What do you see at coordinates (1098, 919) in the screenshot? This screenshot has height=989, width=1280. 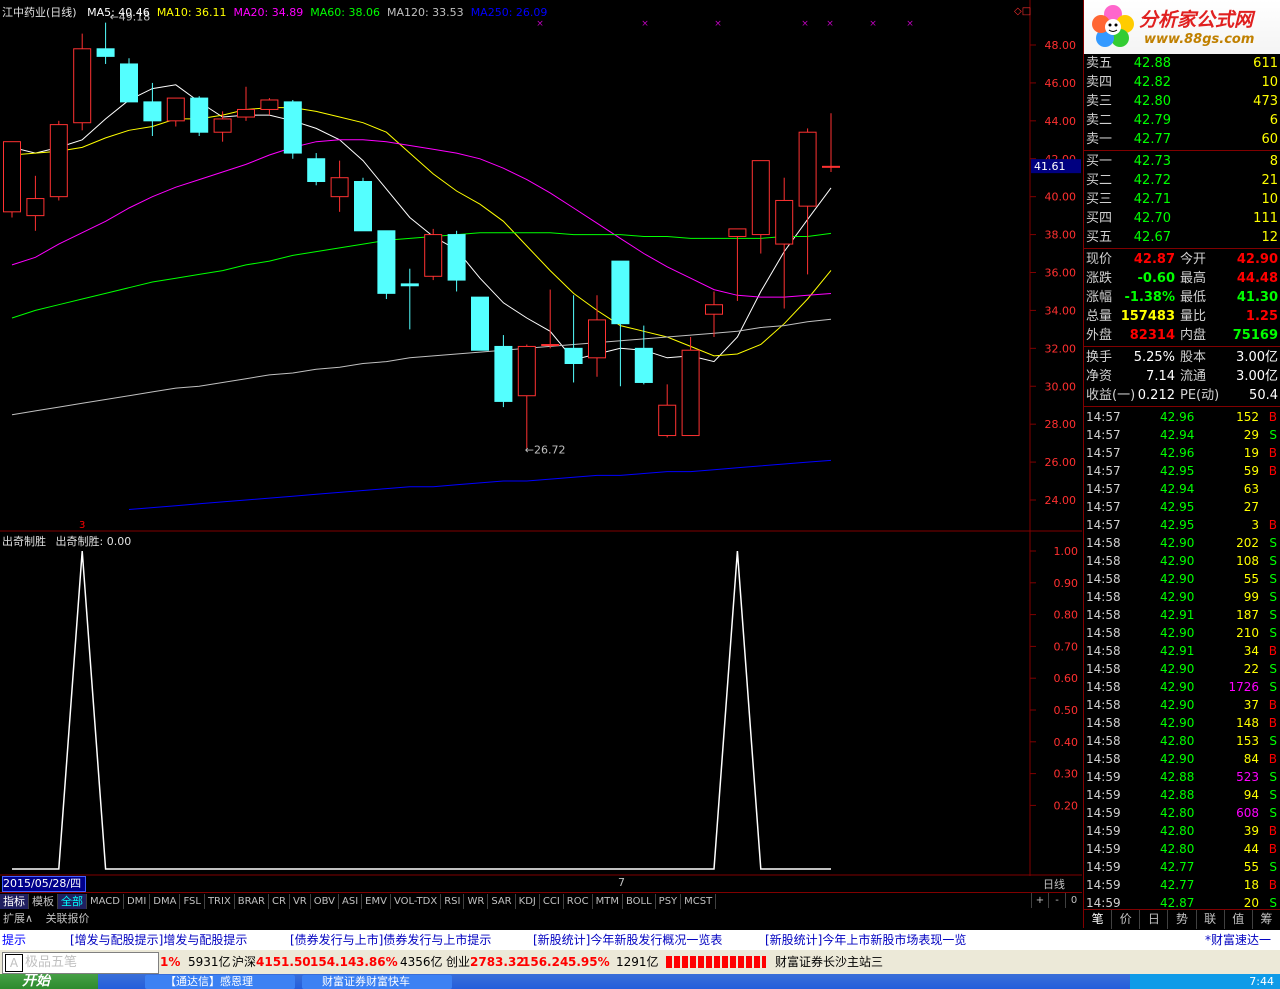 I see `panel-tab: 笔` at bounding box center [1098, 919].